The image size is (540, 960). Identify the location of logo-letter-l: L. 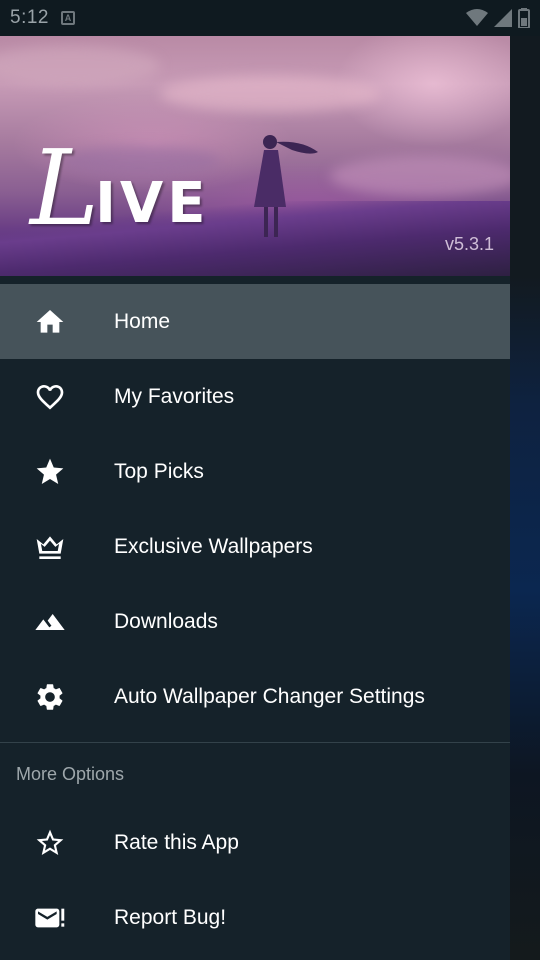
(65, 188).